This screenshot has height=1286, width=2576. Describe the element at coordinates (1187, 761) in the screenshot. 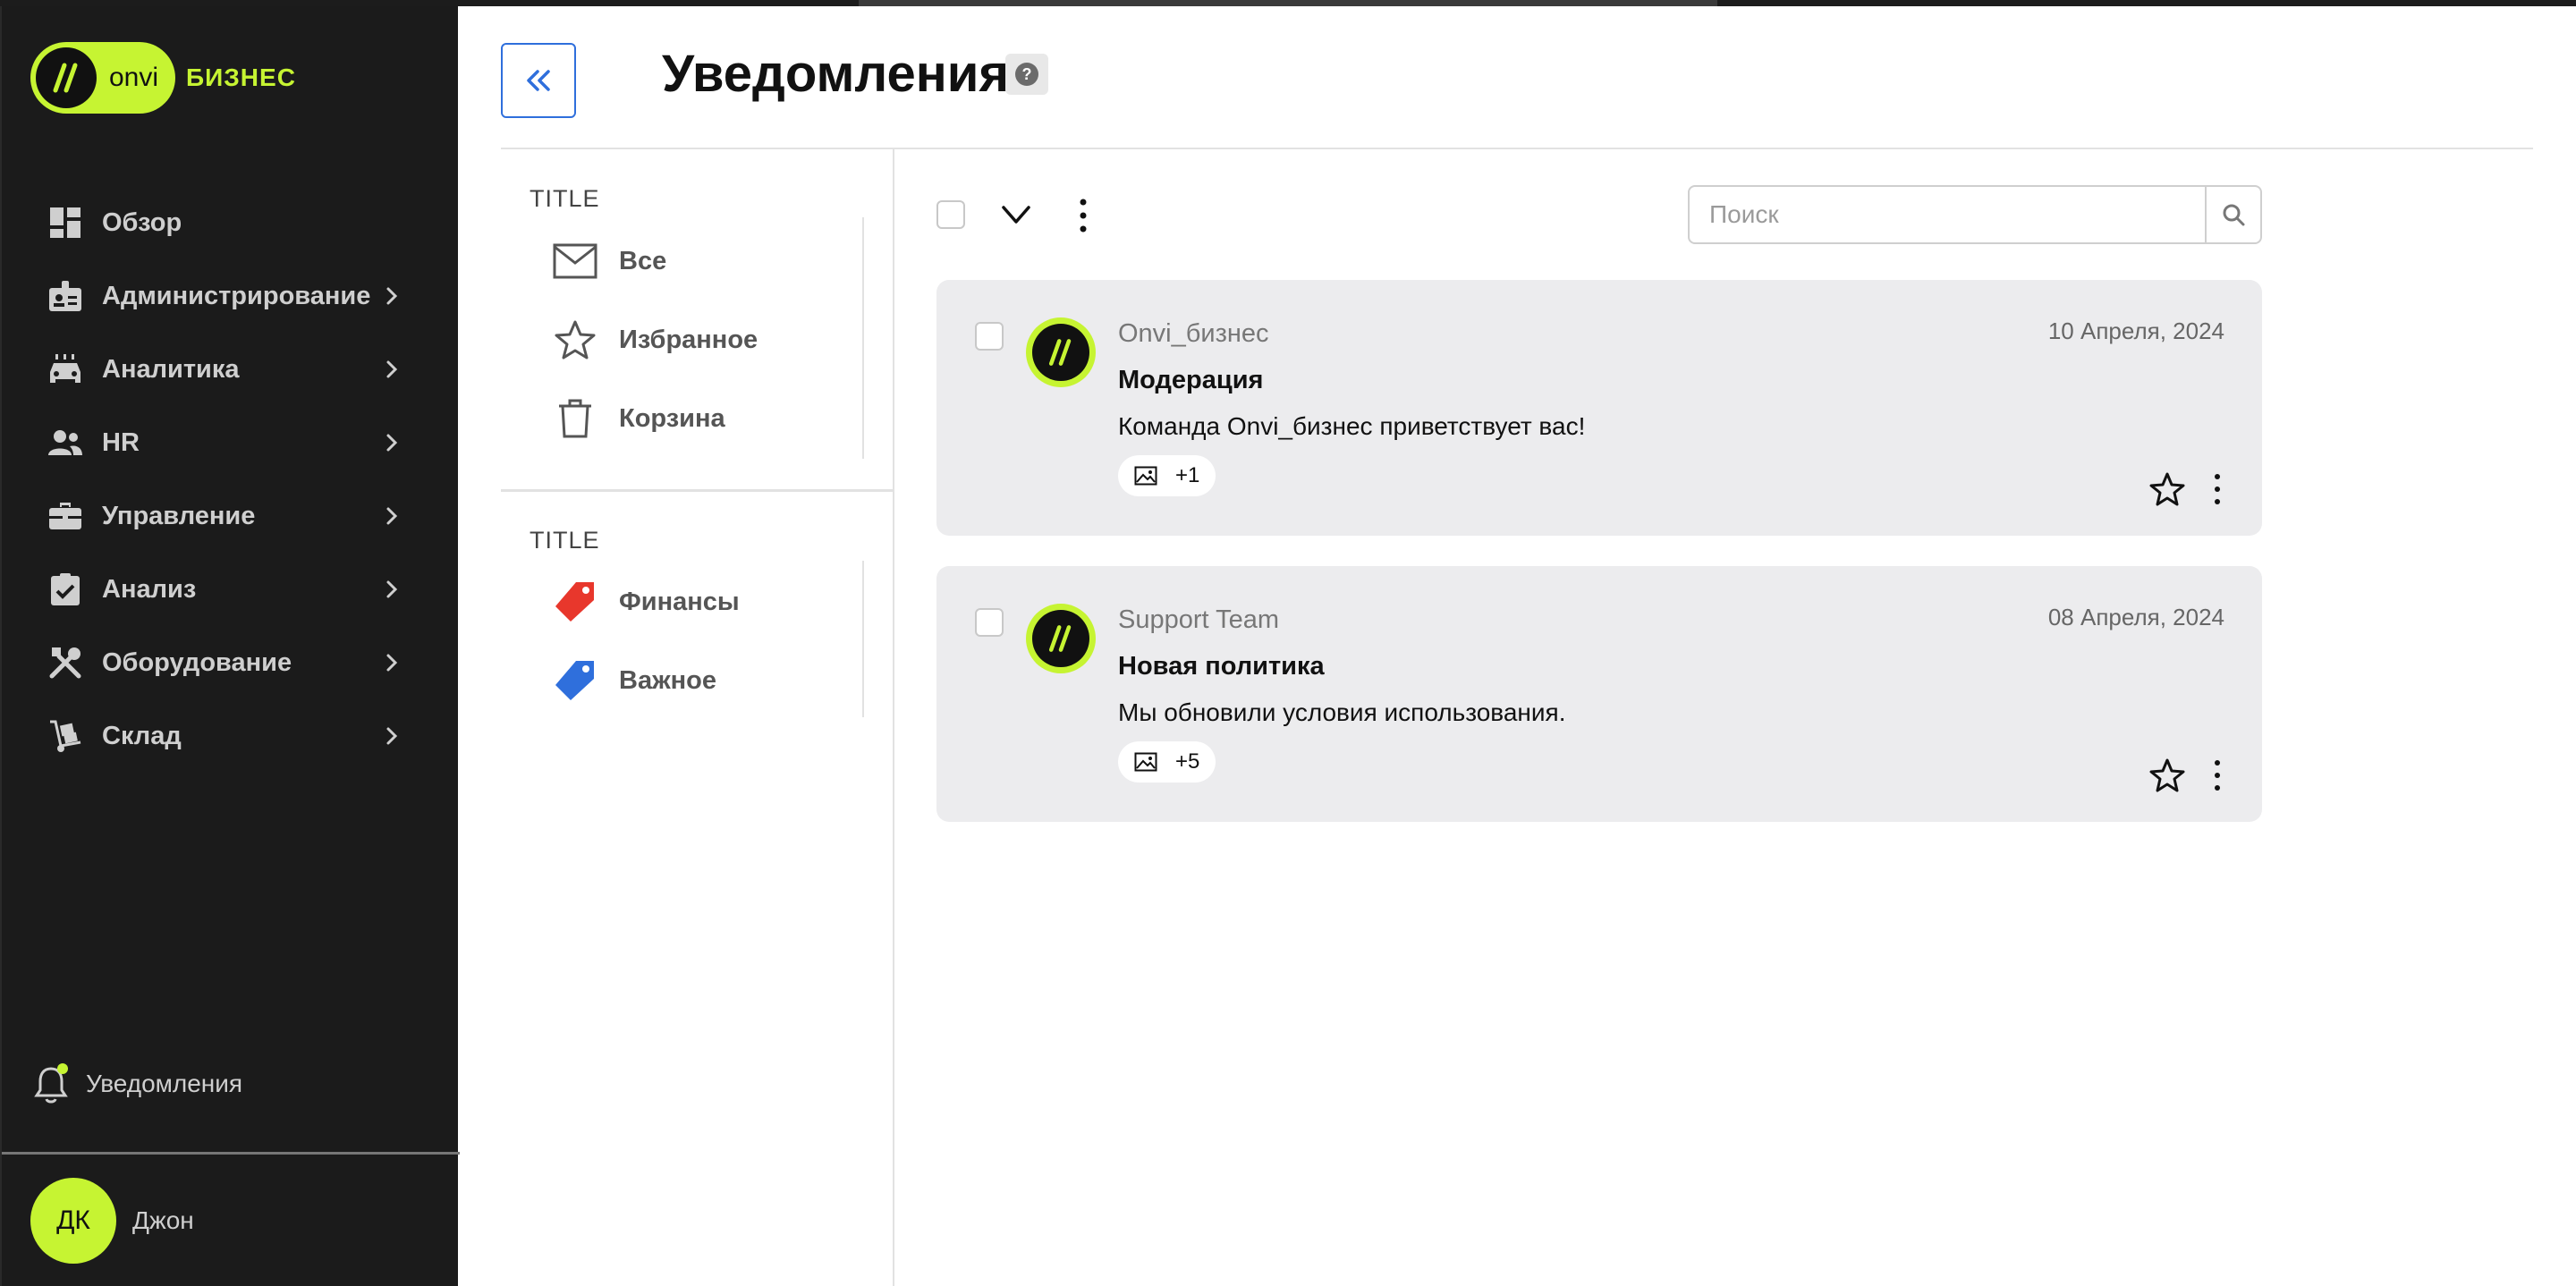

I see `attachments-count: +5` at that location.